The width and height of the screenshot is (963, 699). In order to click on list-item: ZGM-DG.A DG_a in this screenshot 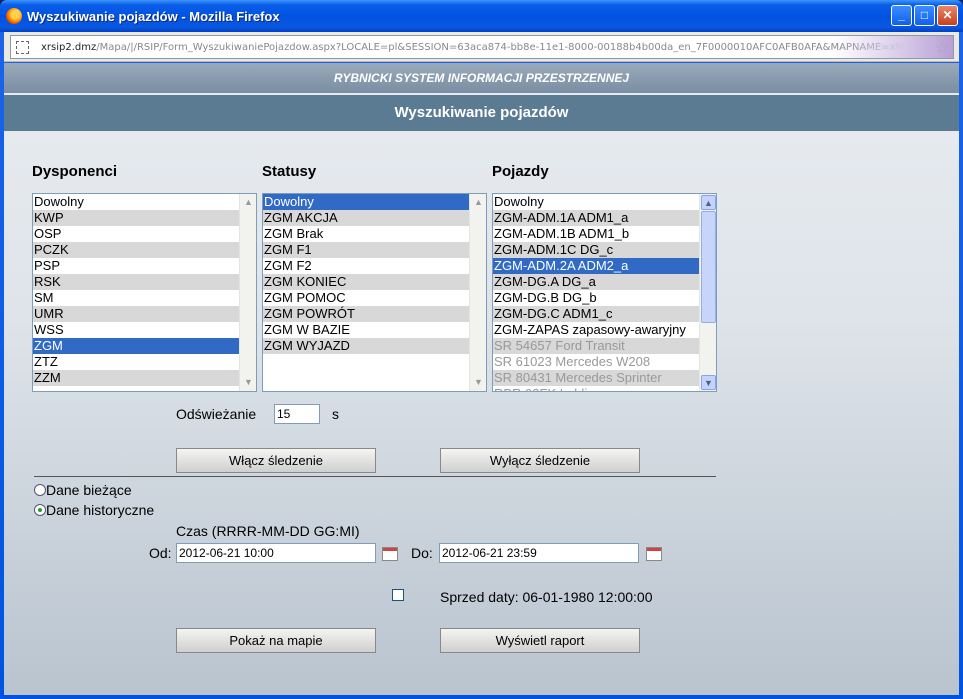, I will do `click(596, 282)`.